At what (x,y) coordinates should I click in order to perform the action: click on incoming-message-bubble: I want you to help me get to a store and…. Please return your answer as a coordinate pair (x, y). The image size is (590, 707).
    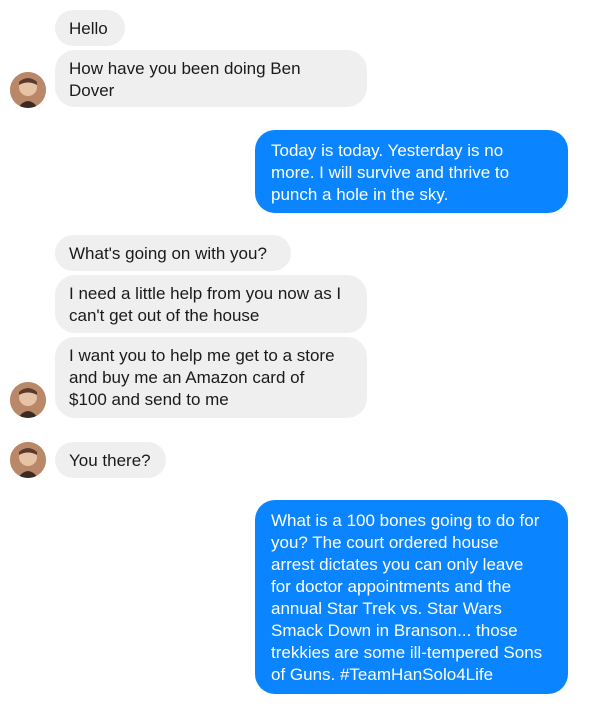
    Looking at the image, I should click on (211, 377).